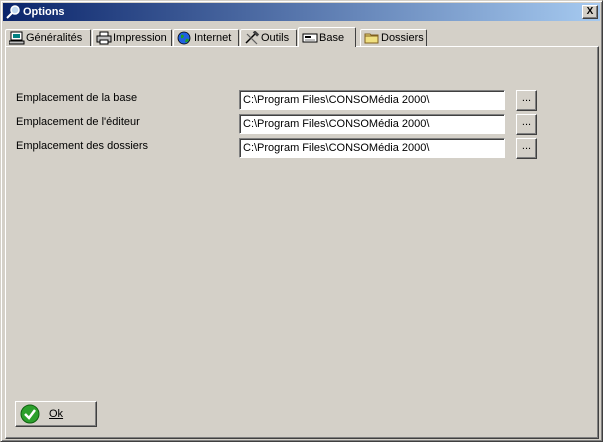 This screenshot has width=603, height=442. Describe the element at coordinates (104, 38) in the screenshot. I see `printer-icon` at that location.